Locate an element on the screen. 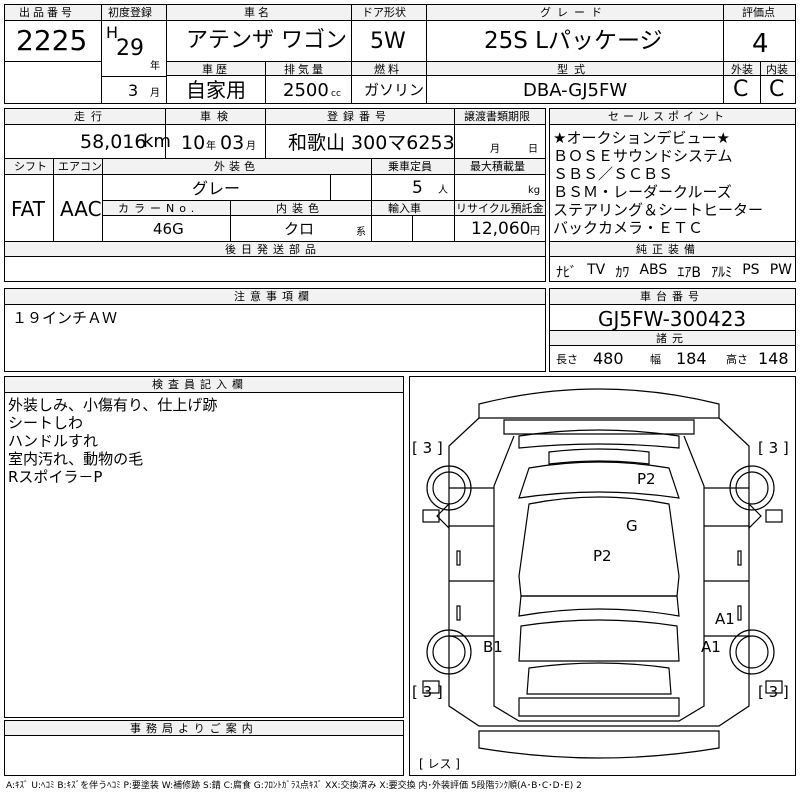 Image resolution: width=800 pixels, height=800 pixels. model-value: DBA-GJ5FW is located at coordinates (575, 90).